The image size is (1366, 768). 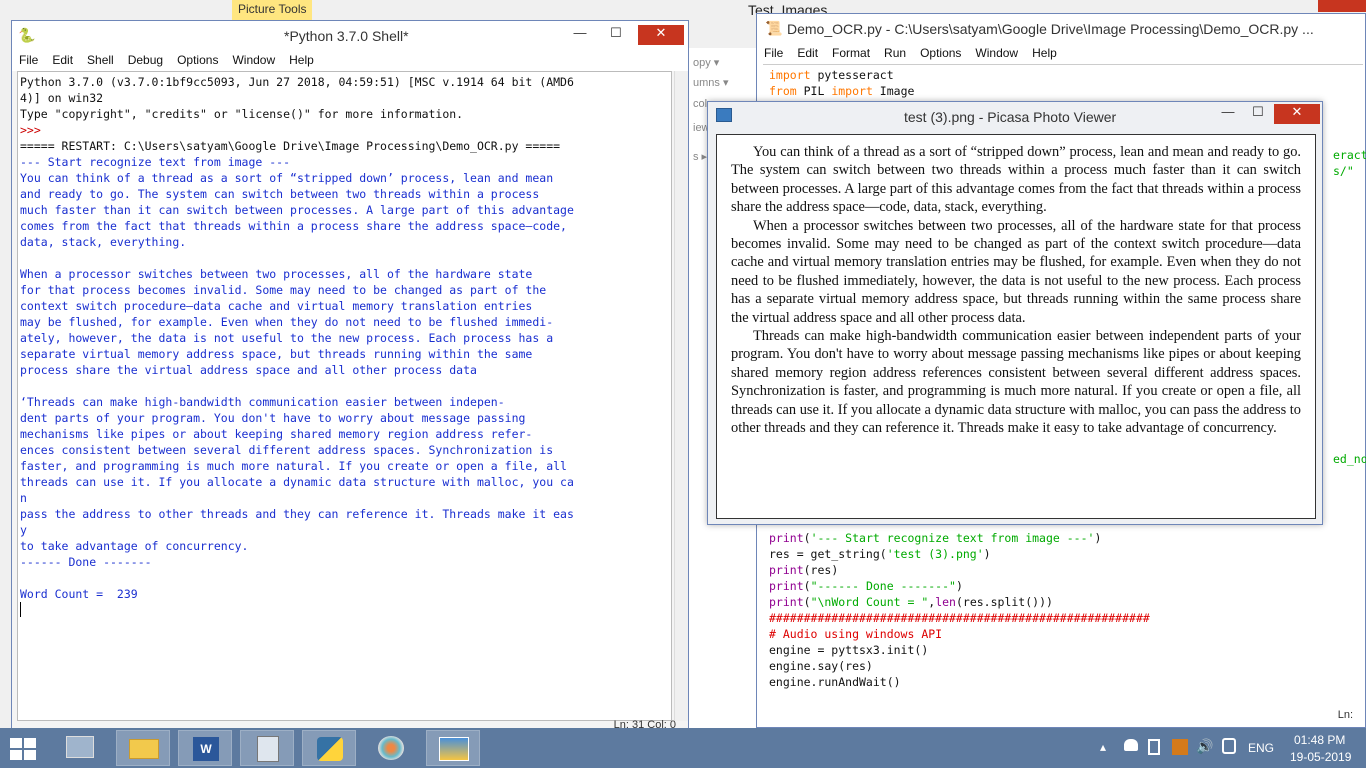 What do you see at coordinates (329, 748) in the screenshot?
I see `python-taskbar-icon` at bounding box center [329, 748].